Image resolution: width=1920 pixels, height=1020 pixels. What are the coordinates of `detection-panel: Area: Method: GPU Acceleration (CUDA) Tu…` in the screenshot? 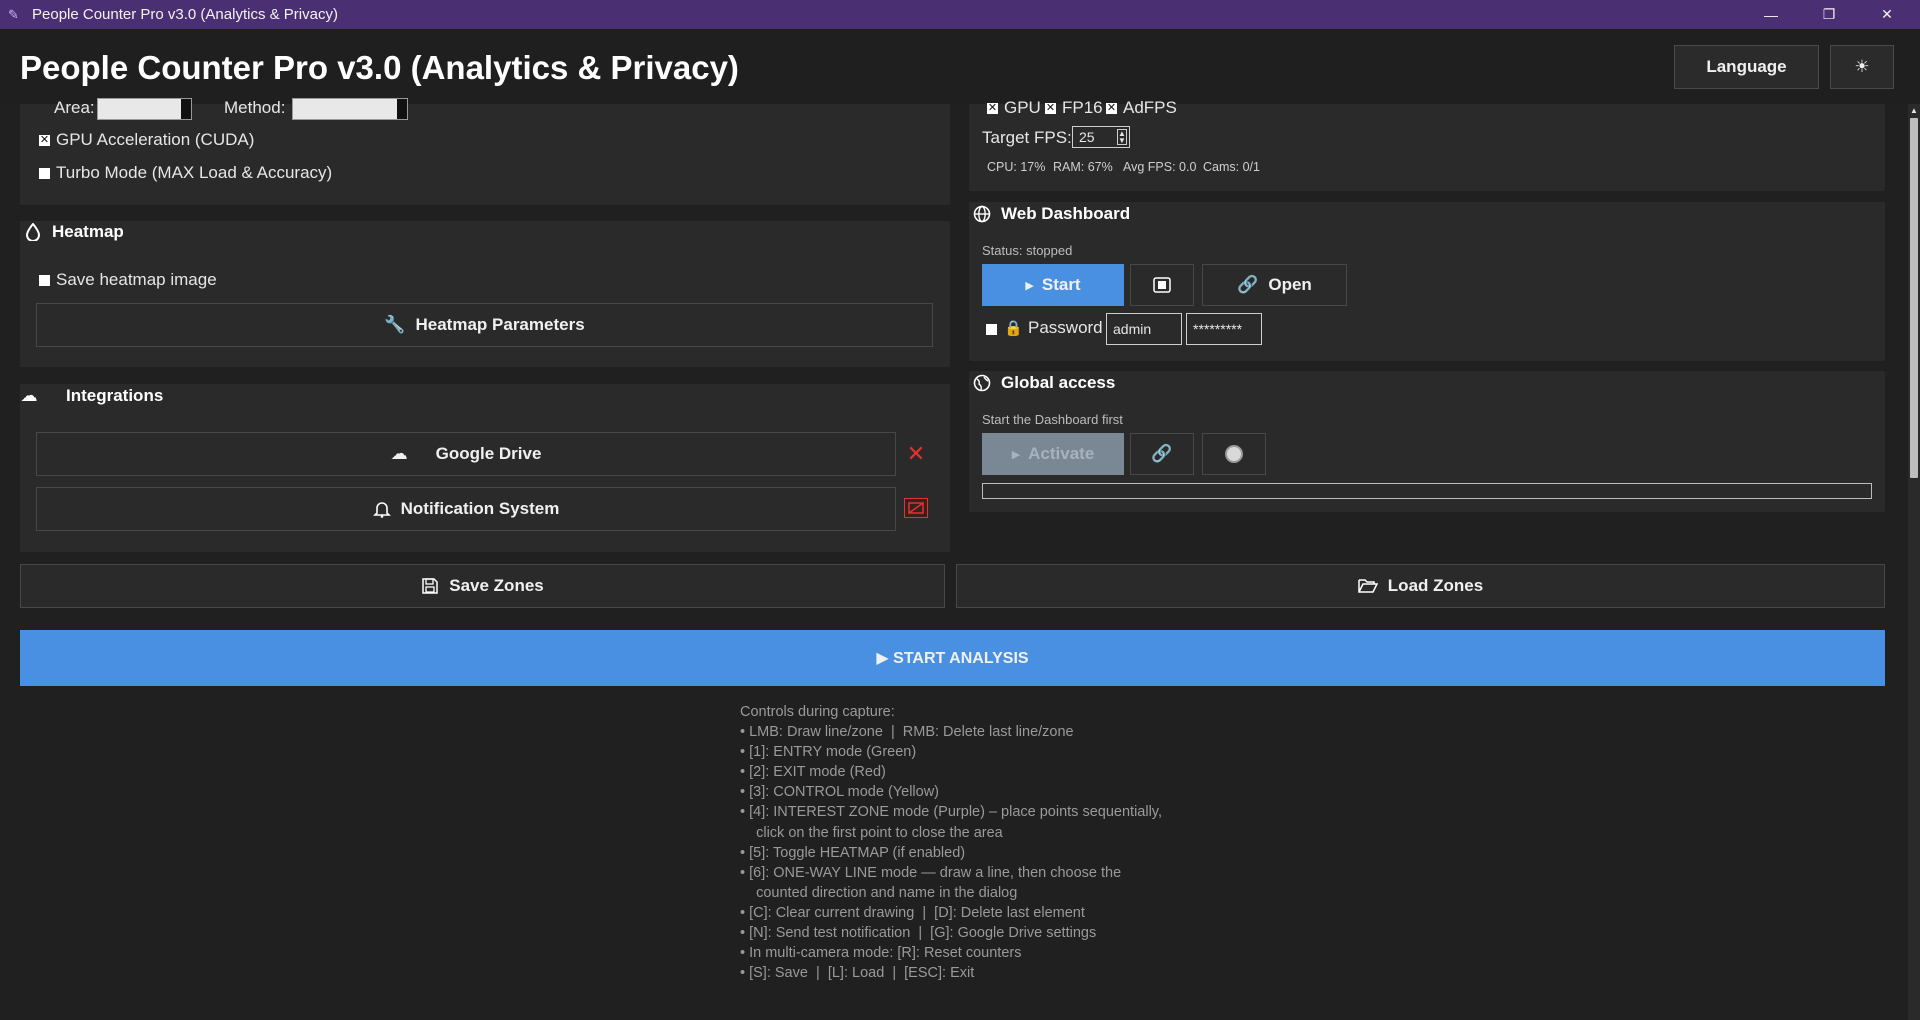 It's located at (485, 151).